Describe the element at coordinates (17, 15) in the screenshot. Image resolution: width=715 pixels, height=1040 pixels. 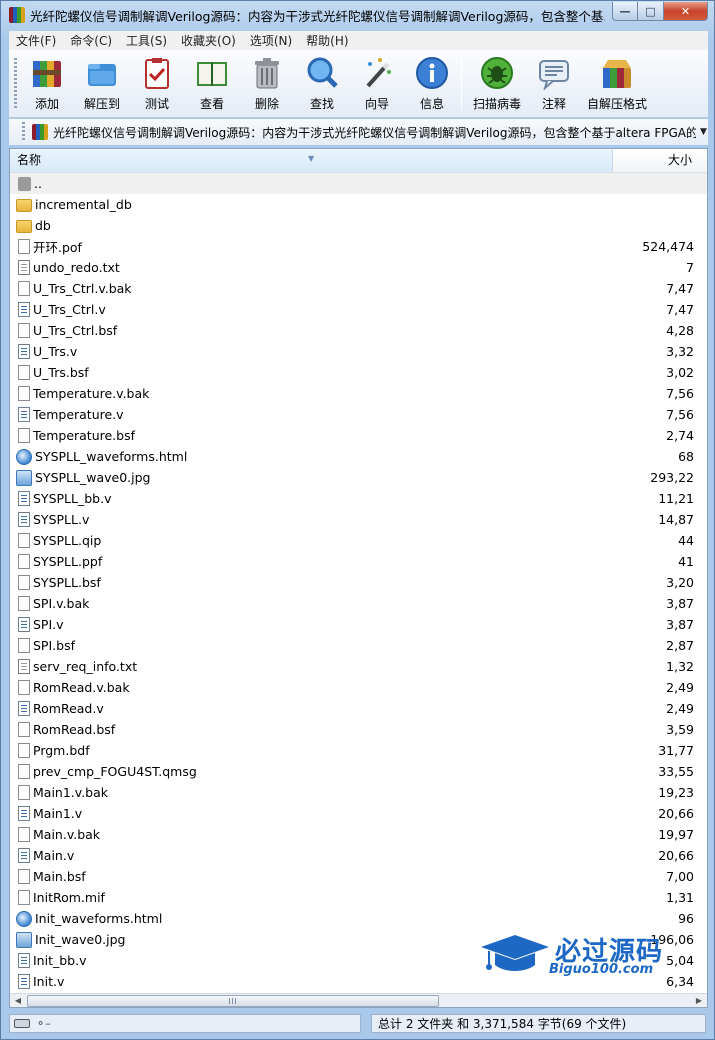
I see `winrar-app-icon` at that location.